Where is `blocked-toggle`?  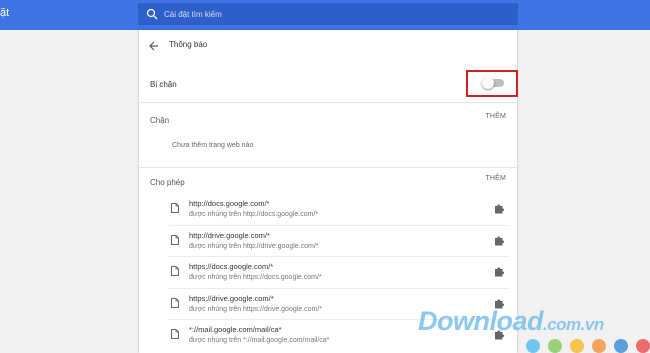
blocked-toggle is located at coordinates (493, 83).